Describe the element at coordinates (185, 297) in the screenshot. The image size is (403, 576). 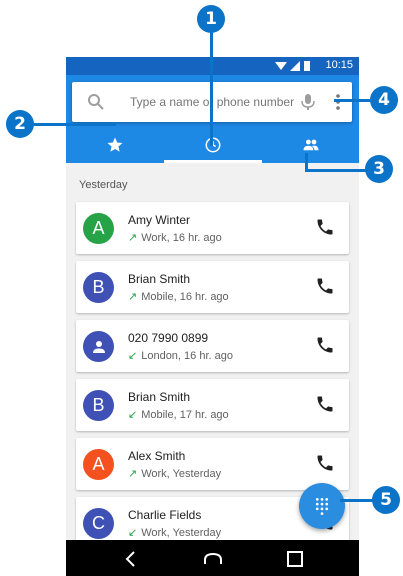
I see `call-detail-text: Mobile, 16 hr. ago` at that location.